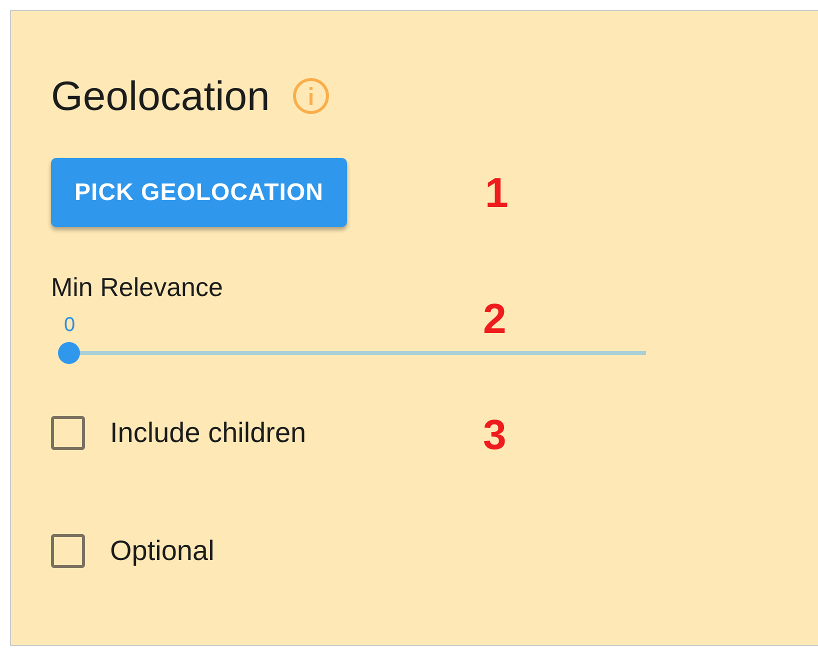  What do you see at coordinates (494, 319) in the screenshot?
I see `annotation-number: 2` at bounding box center [494, 319].